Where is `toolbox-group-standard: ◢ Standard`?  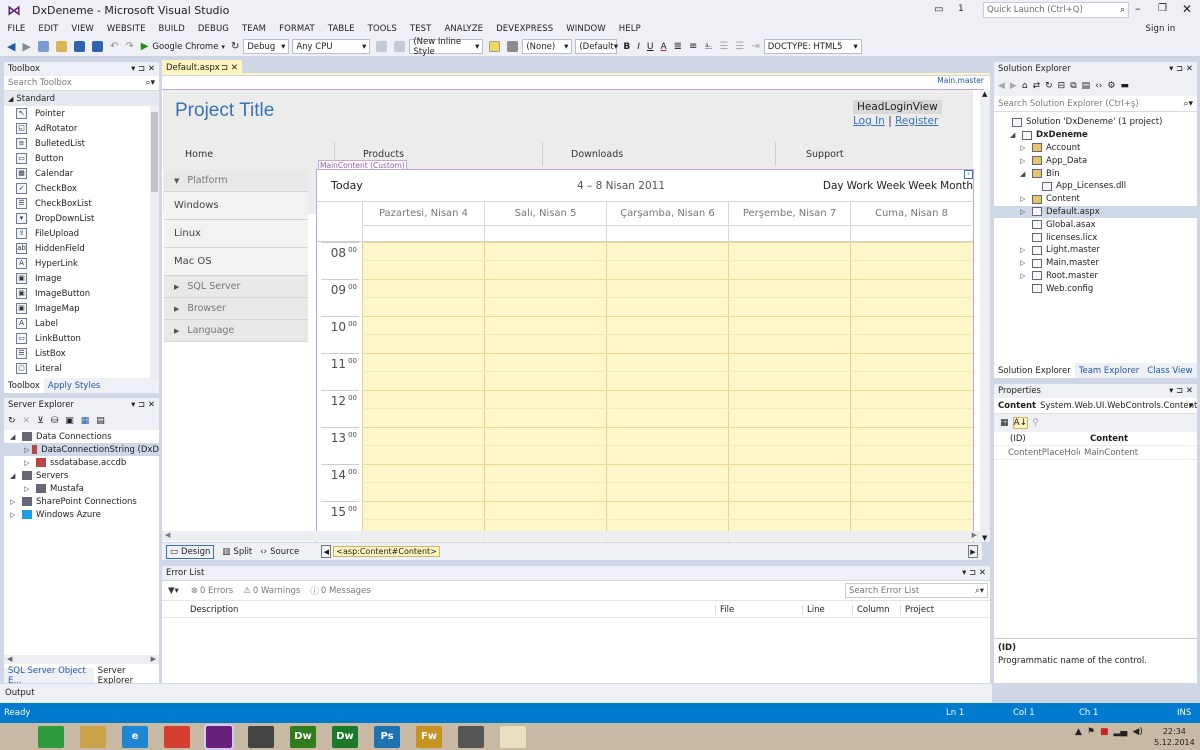 toolbox-group-standard: ◢ Standard is located at coordinates (81, 98).